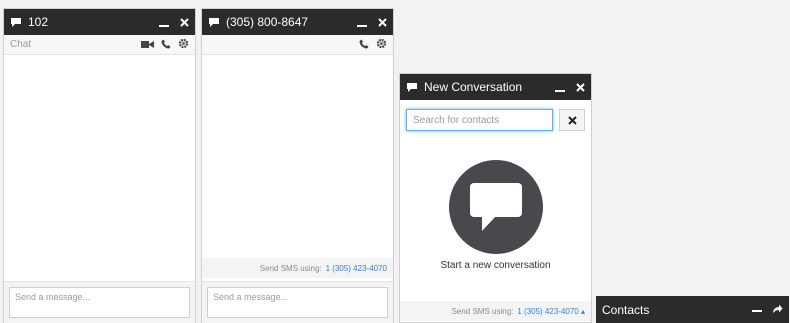 This screenshot has height=323, width=790. What do you see at coordinates (21, 44) in the screenshot?
I see `chat-label: Chat` at bounding box center [21, 44].